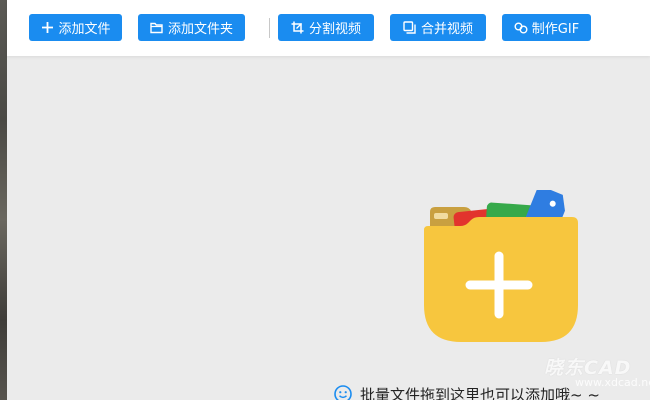  I want to click on background-window-edge, so click(3, 200).